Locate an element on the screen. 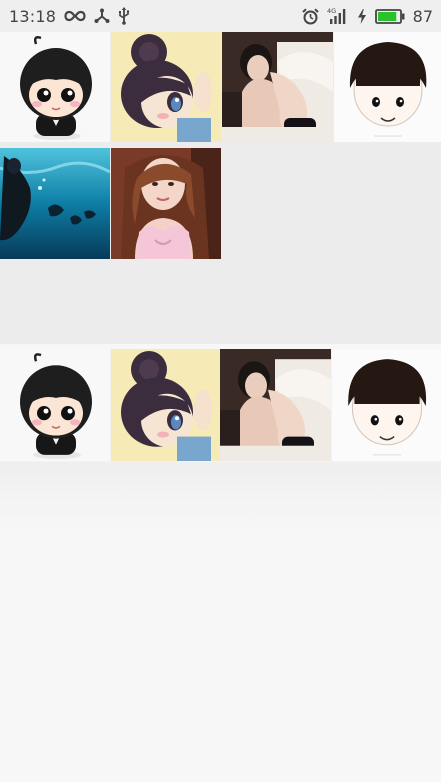 This screenshot has width=441, height=782. status-bar-left: 13:18 is located at coordinates (69, 16).